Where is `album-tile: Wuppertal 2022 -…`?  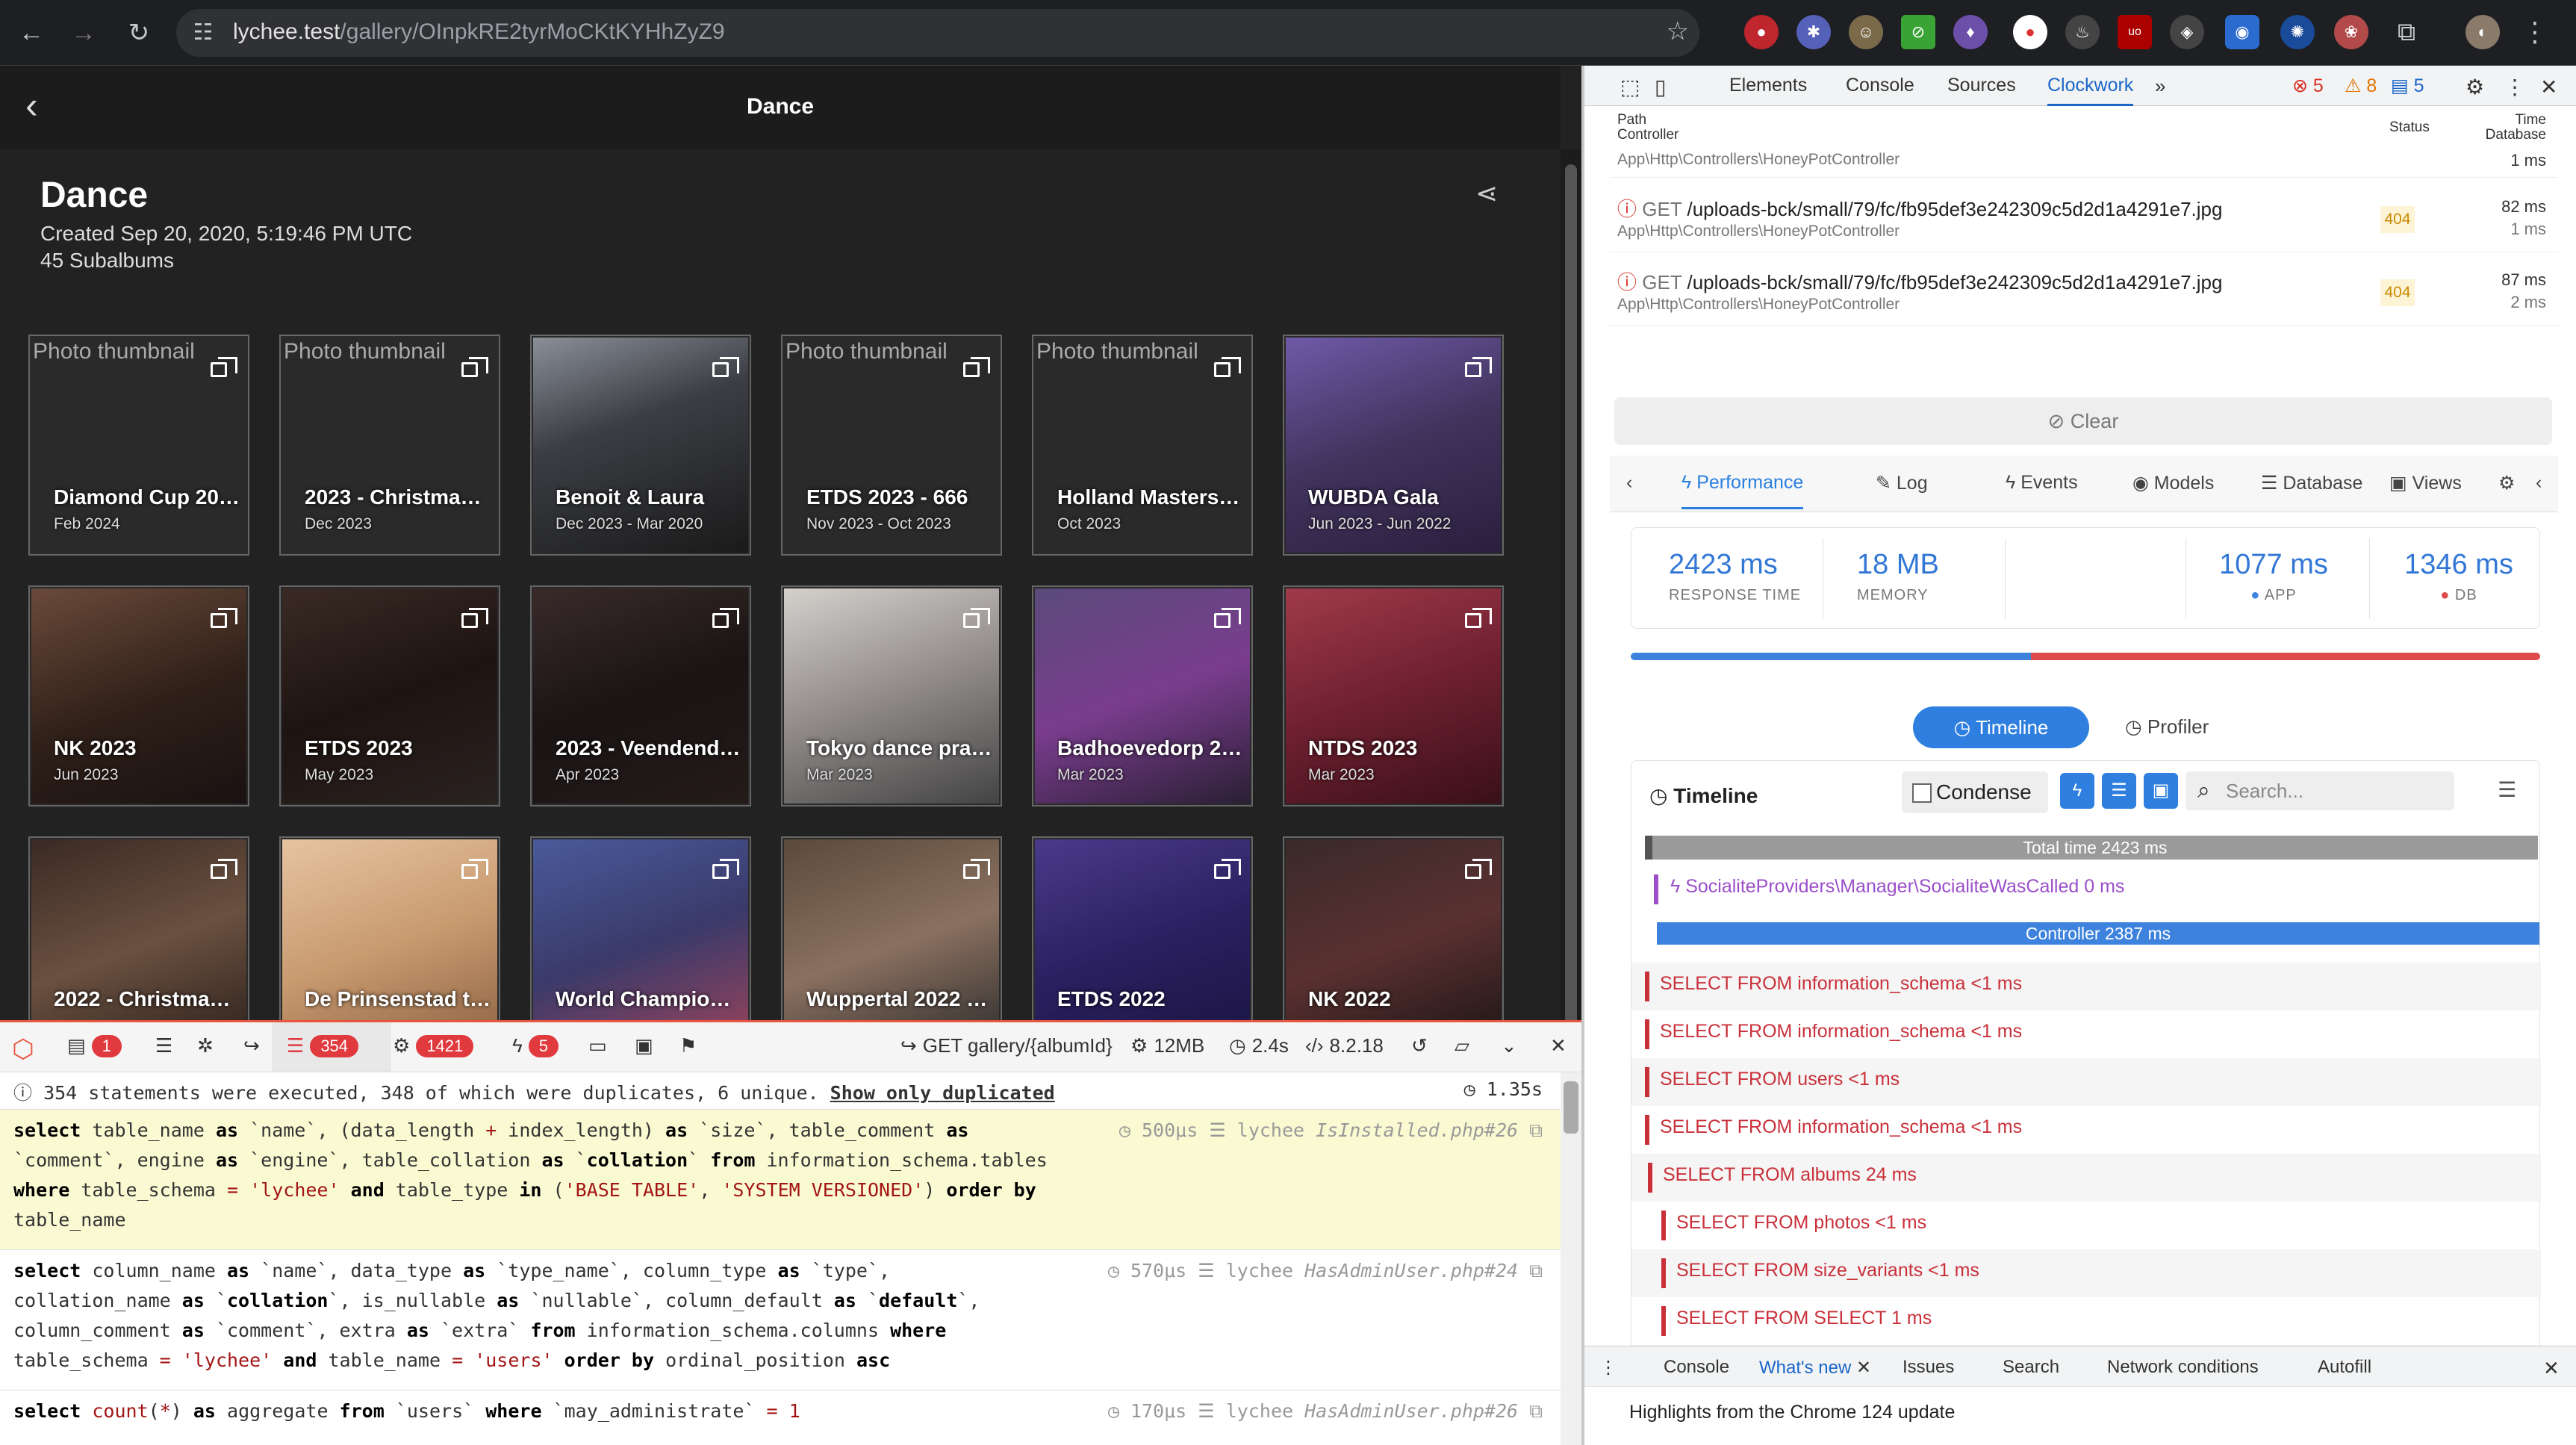
album-tile: Wuppertal 2022 -… is located at coordinates (891, 929).